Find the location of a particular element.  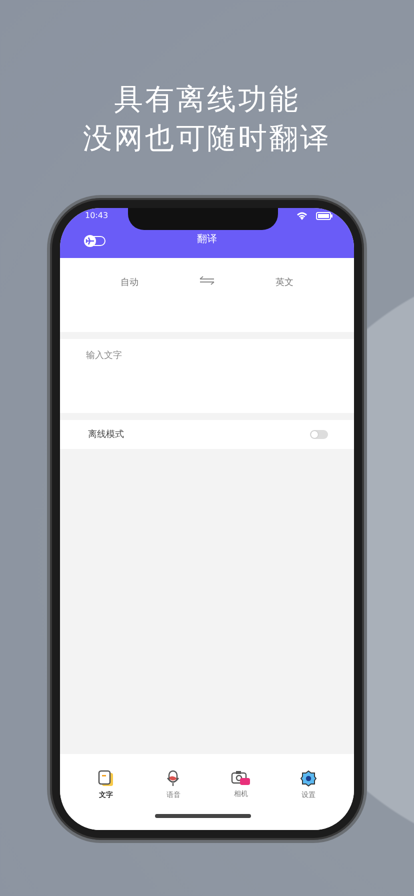

airplane-toggle-icon is located at coordinates (95, 241).